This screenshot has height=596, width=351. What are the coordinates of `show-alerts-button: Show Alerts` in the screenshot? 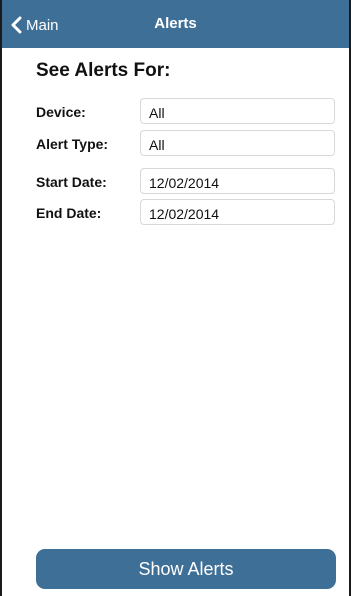 It's located at (186, 569).